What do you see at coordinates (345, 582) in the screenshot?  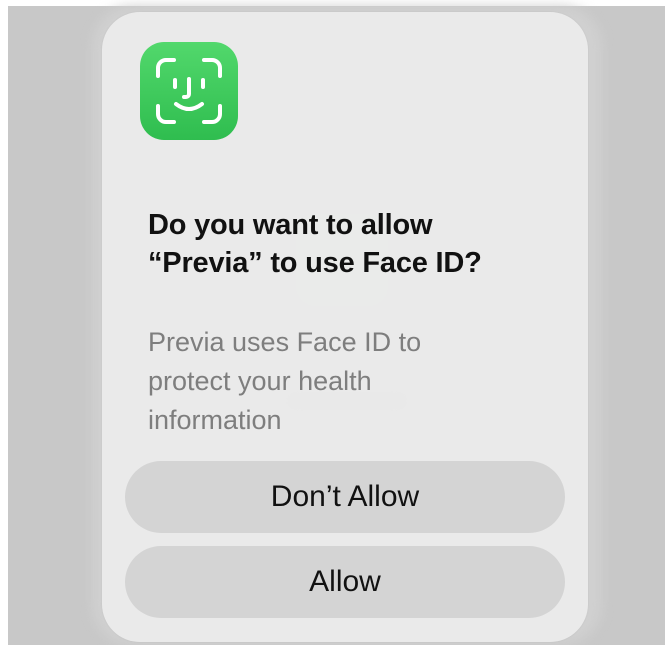 I see `allow-button: Allow` at bounding box center [345, 582].